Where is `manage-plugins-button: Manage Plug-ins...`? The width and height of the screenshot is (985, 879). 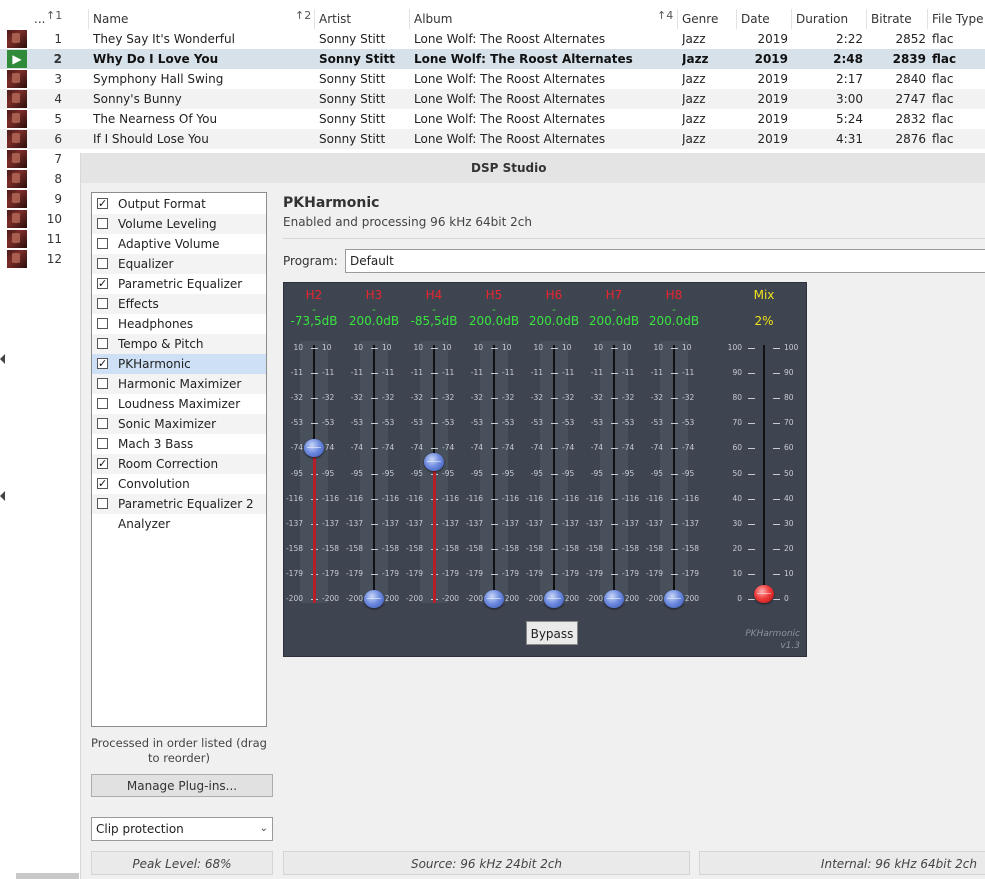 manage-plugins-button: Manage Plug-ins... is located at coordinates (182, 785).